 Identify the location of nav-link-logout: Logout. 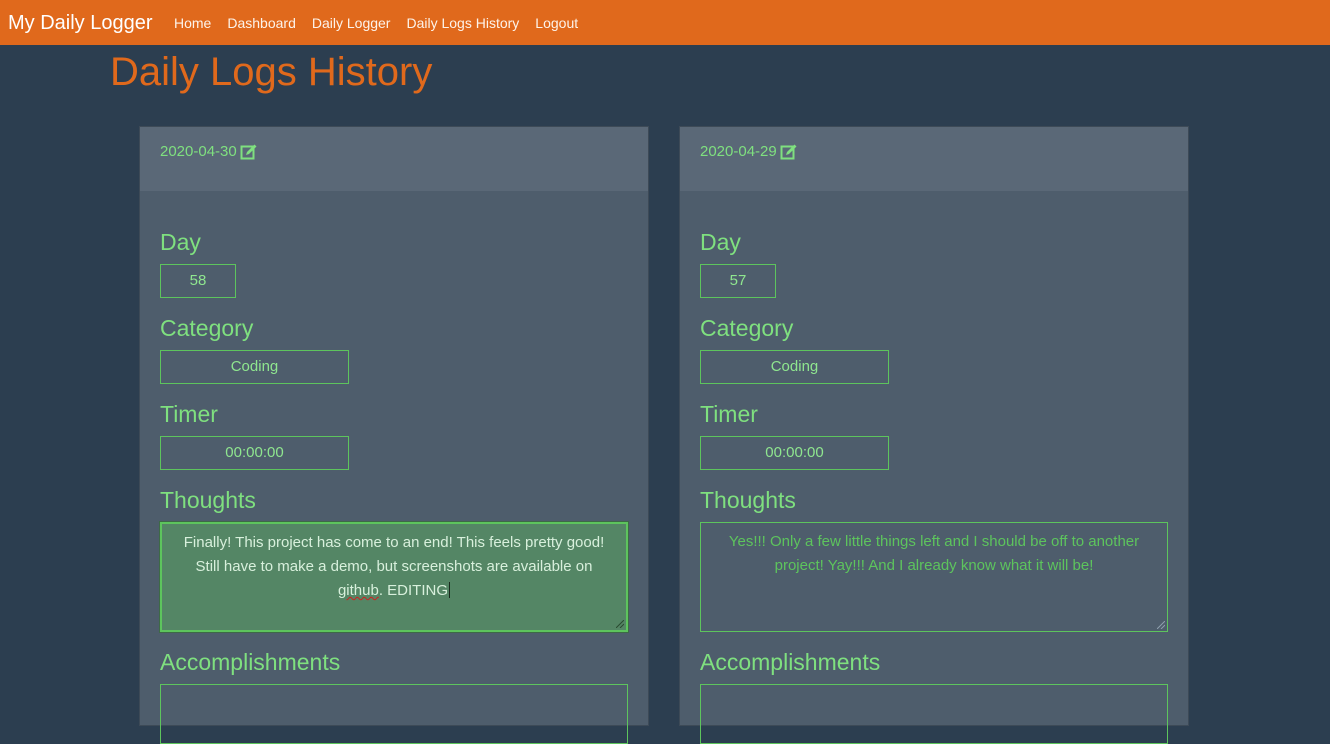
(556, 23).